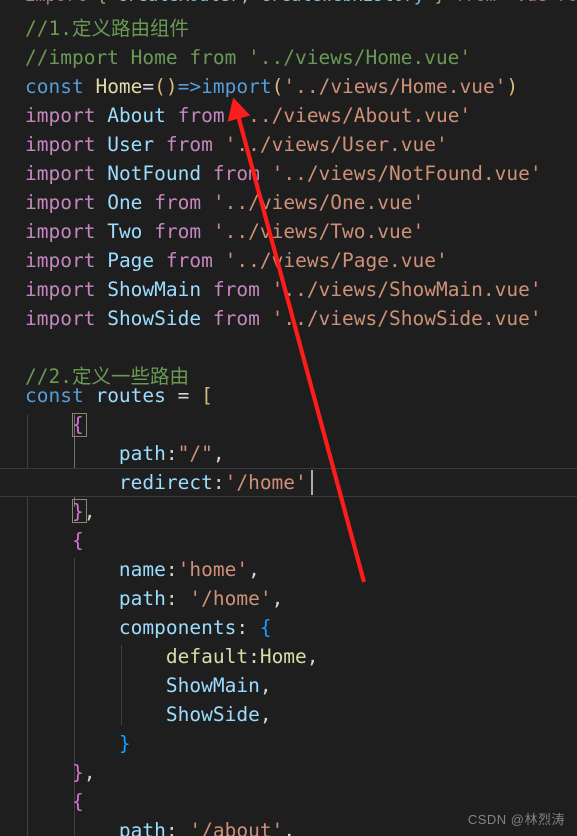 This screenshot has height=836, width=577. I want to click on code-line-22: components: {, so click(288, 627).